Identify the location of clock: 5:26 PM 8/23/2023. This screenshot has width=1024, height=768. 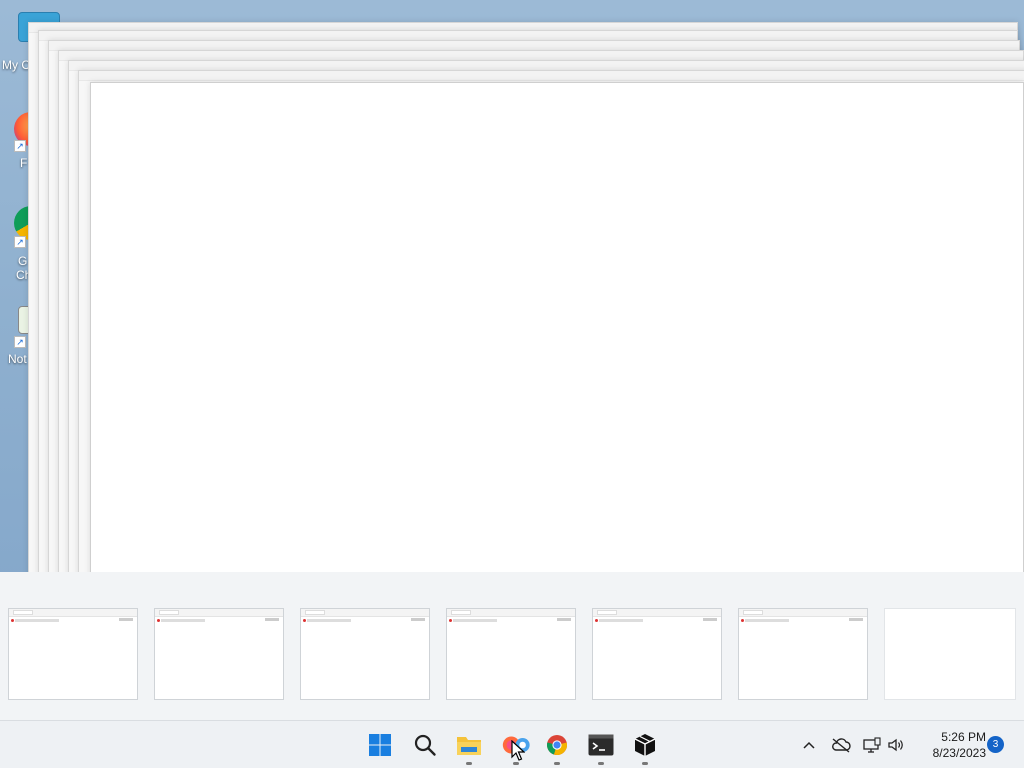
(949, 745).